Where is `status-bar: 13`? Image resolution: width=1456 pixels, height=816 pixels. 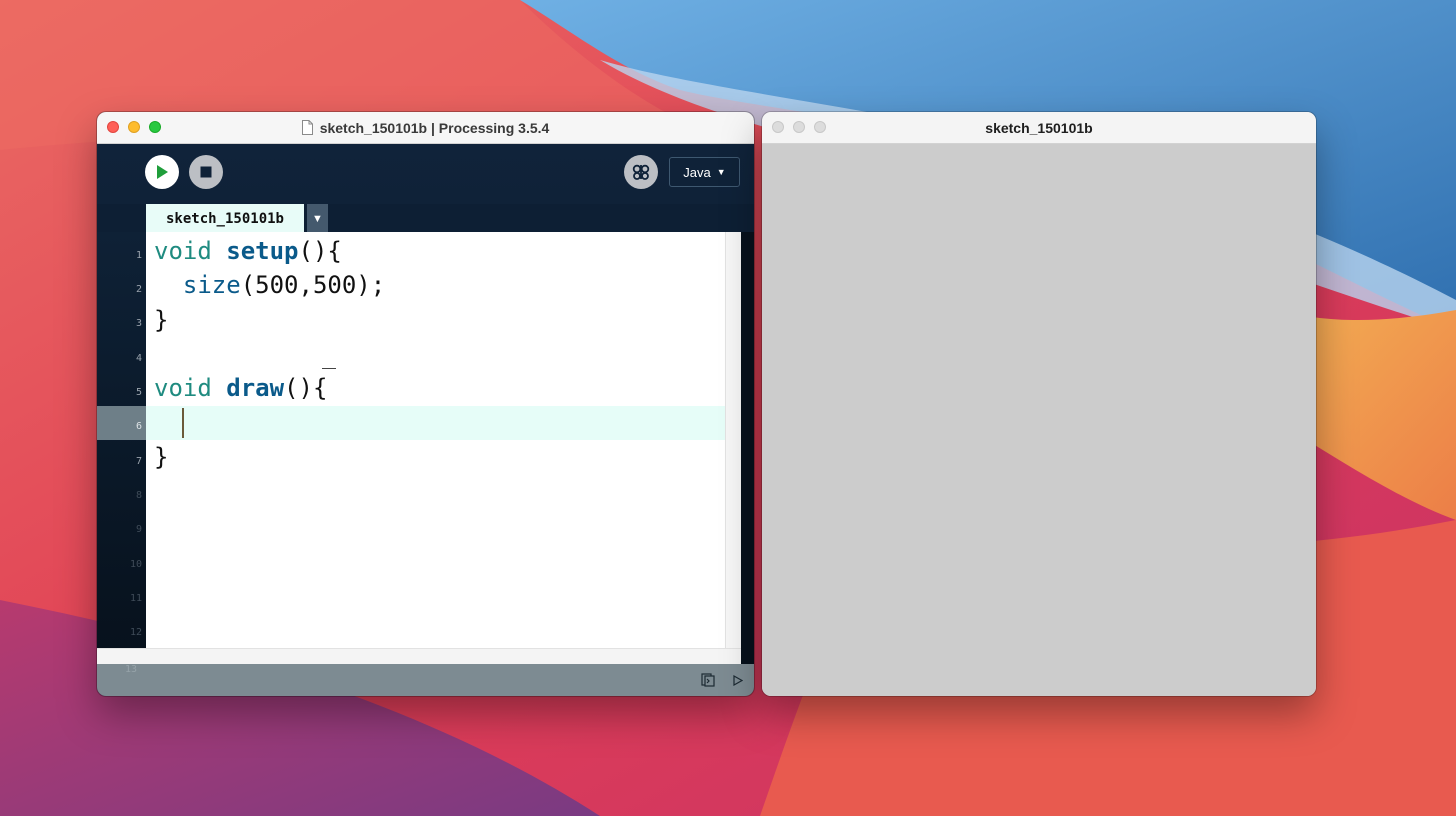 status-bar: 13 is located at coordinates (425, 680).